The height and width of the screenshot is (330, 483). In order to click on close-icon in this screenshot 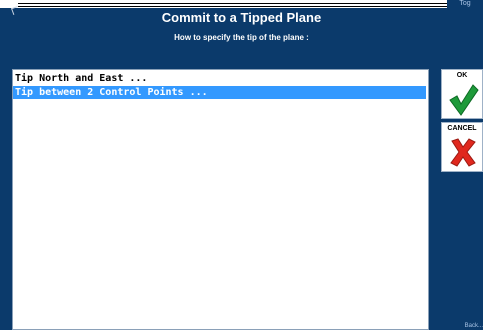, I will do `click(463, 152)`.